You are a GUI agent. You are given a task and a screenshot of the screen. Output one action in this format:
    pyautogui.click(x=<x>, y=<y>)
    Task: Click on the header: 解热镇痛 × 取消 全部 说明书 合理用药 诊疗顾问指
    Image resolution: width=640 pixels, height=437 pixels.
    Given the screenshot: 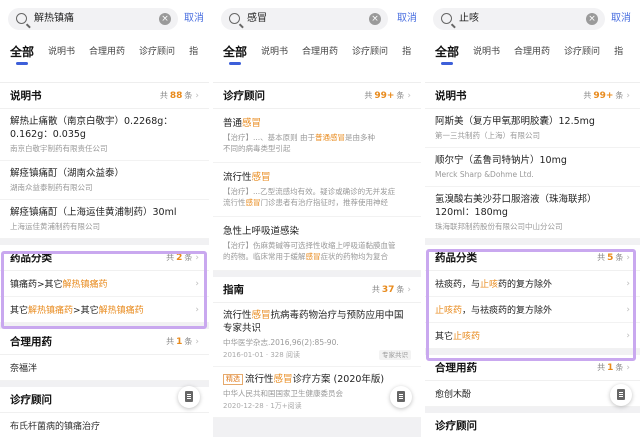 What is the action you would take?
    pyautogui.click(x=104, y=41)
    